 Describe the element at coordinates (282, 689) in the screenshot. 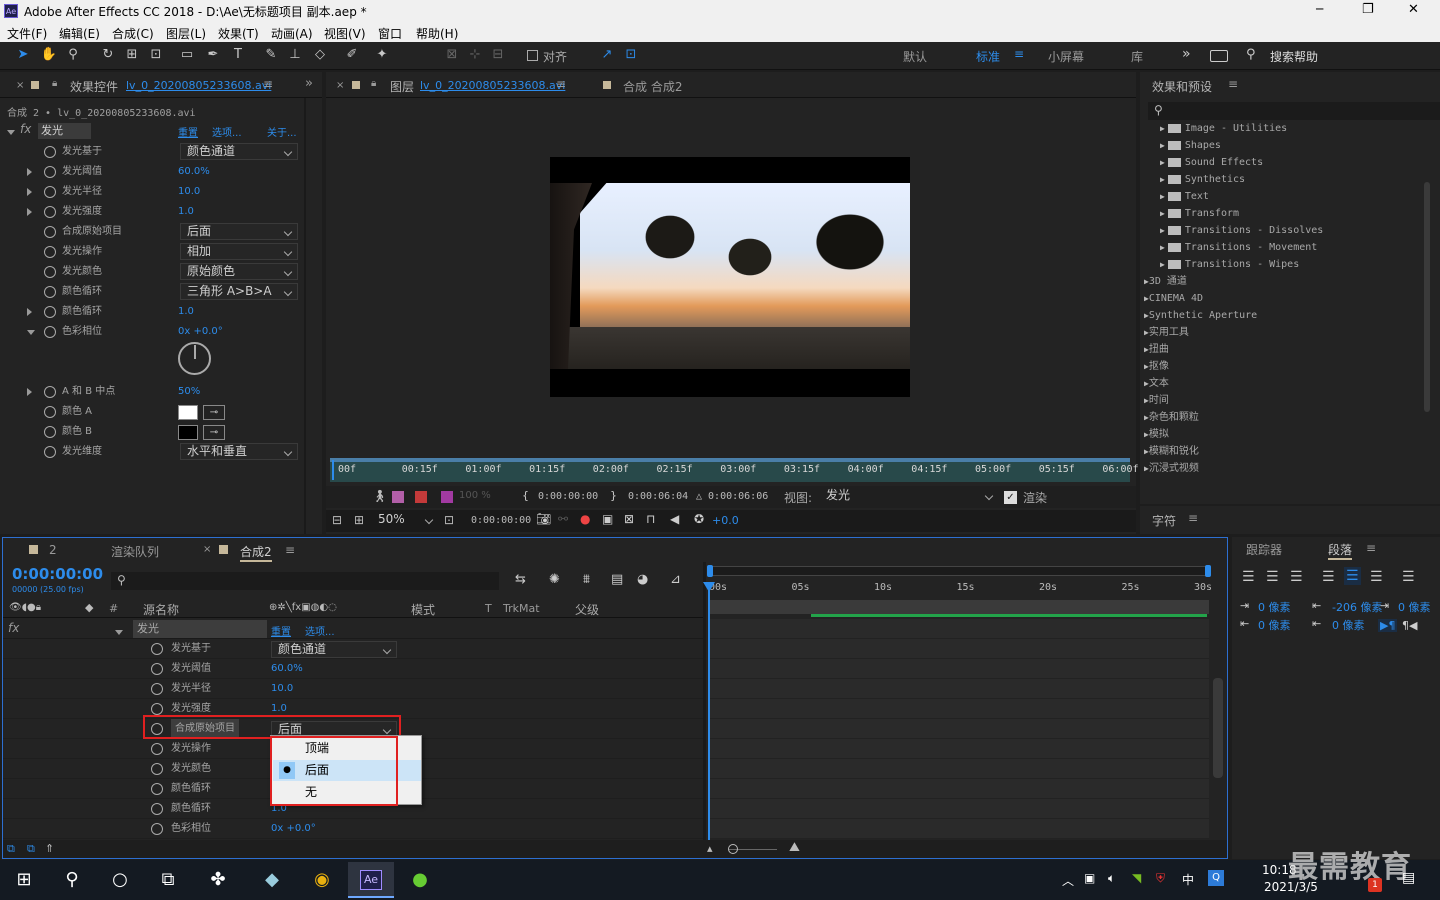

I see `timeline-prop-value: 10.0` at that location.